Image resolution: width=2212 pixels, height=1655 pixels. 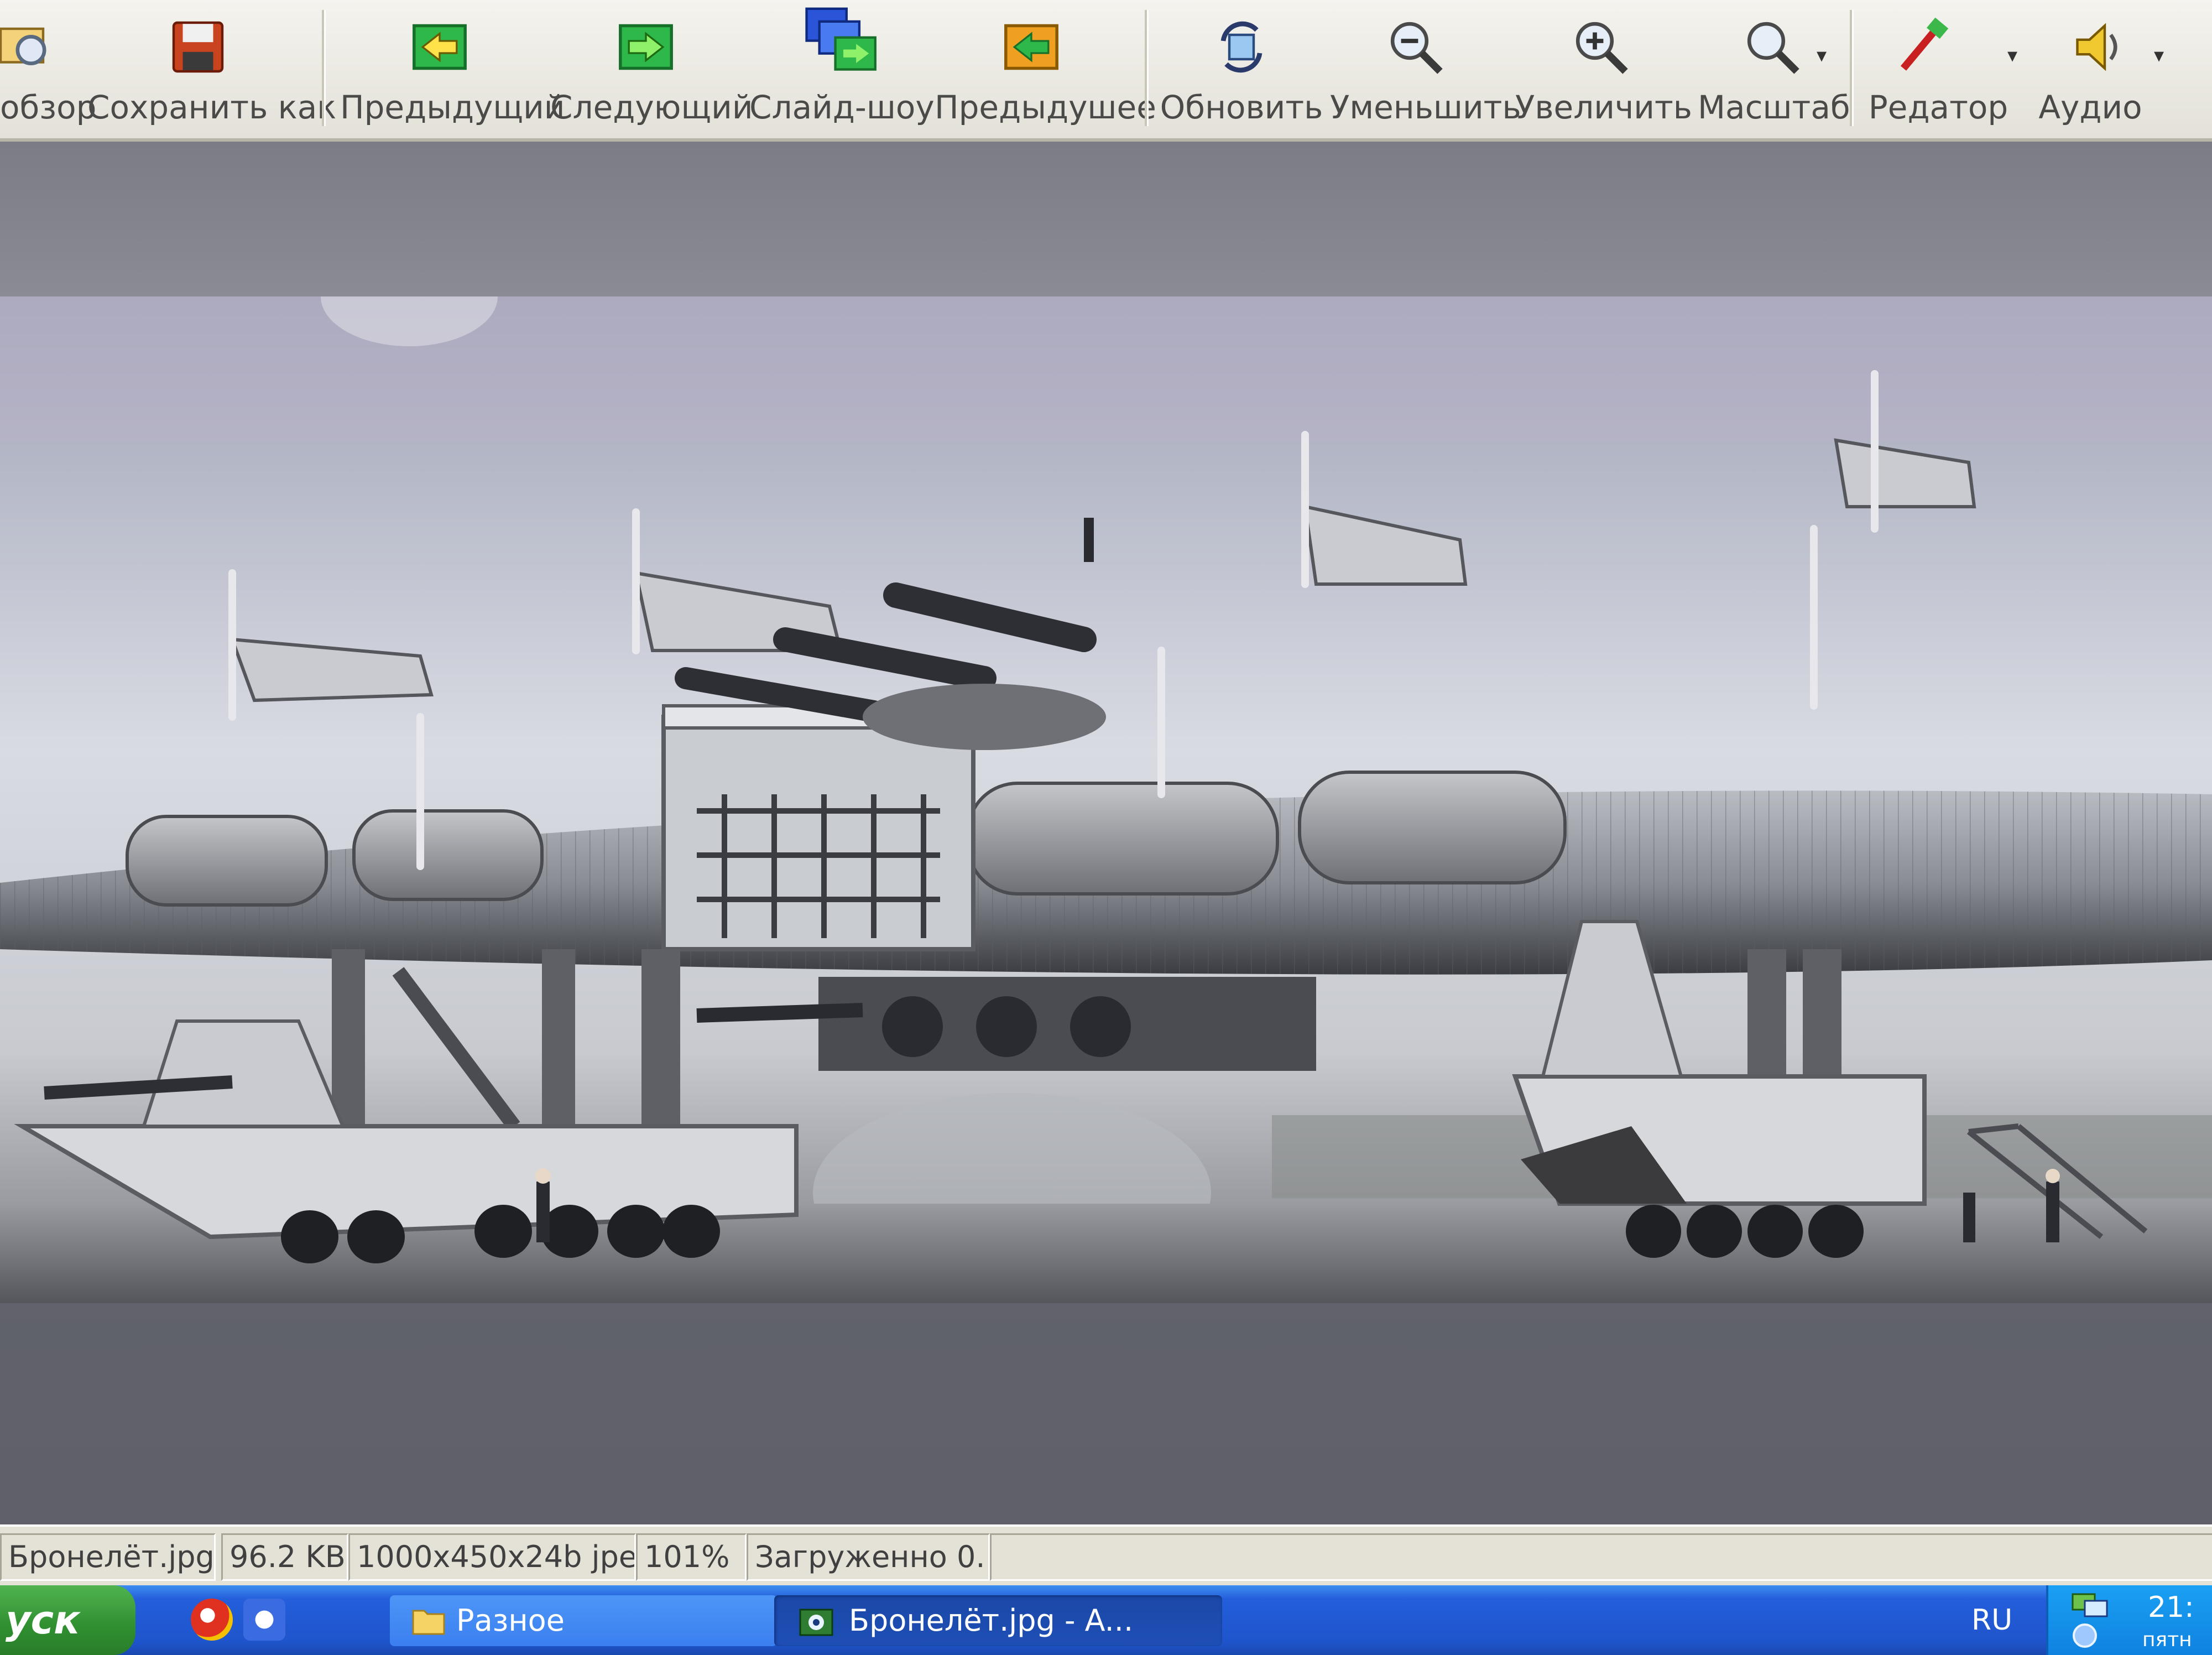 What do you see at coordinates (212, 107) in the screenshot?
I see `save-as-label: Сохранить как` at bounding box center [212, 107].